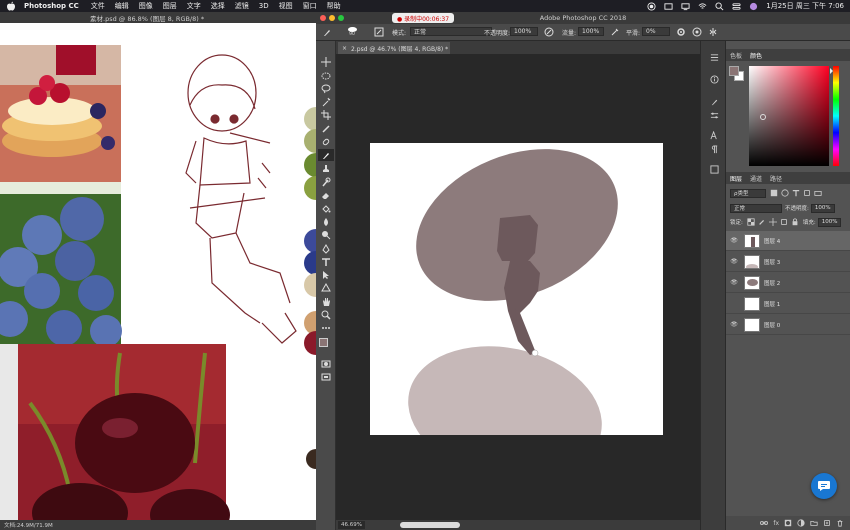  I want to click on dodge-tool-icon, so click(326, 235).